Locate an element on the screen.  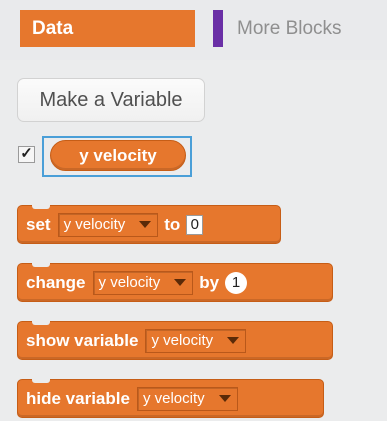
show-variable-dropdown-value: y velocity is located at coordinates (182, 340).